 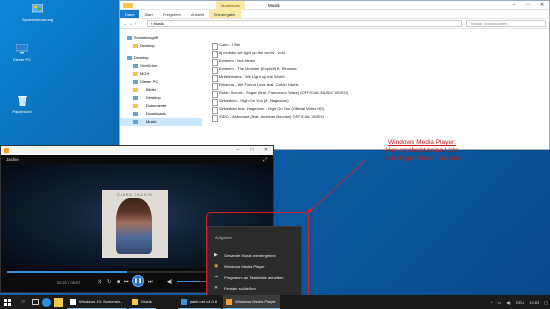 What do you see at coordinates (229, 302) in the screenshot?
I see `media-player-icon` at bounding box center [229, 302].